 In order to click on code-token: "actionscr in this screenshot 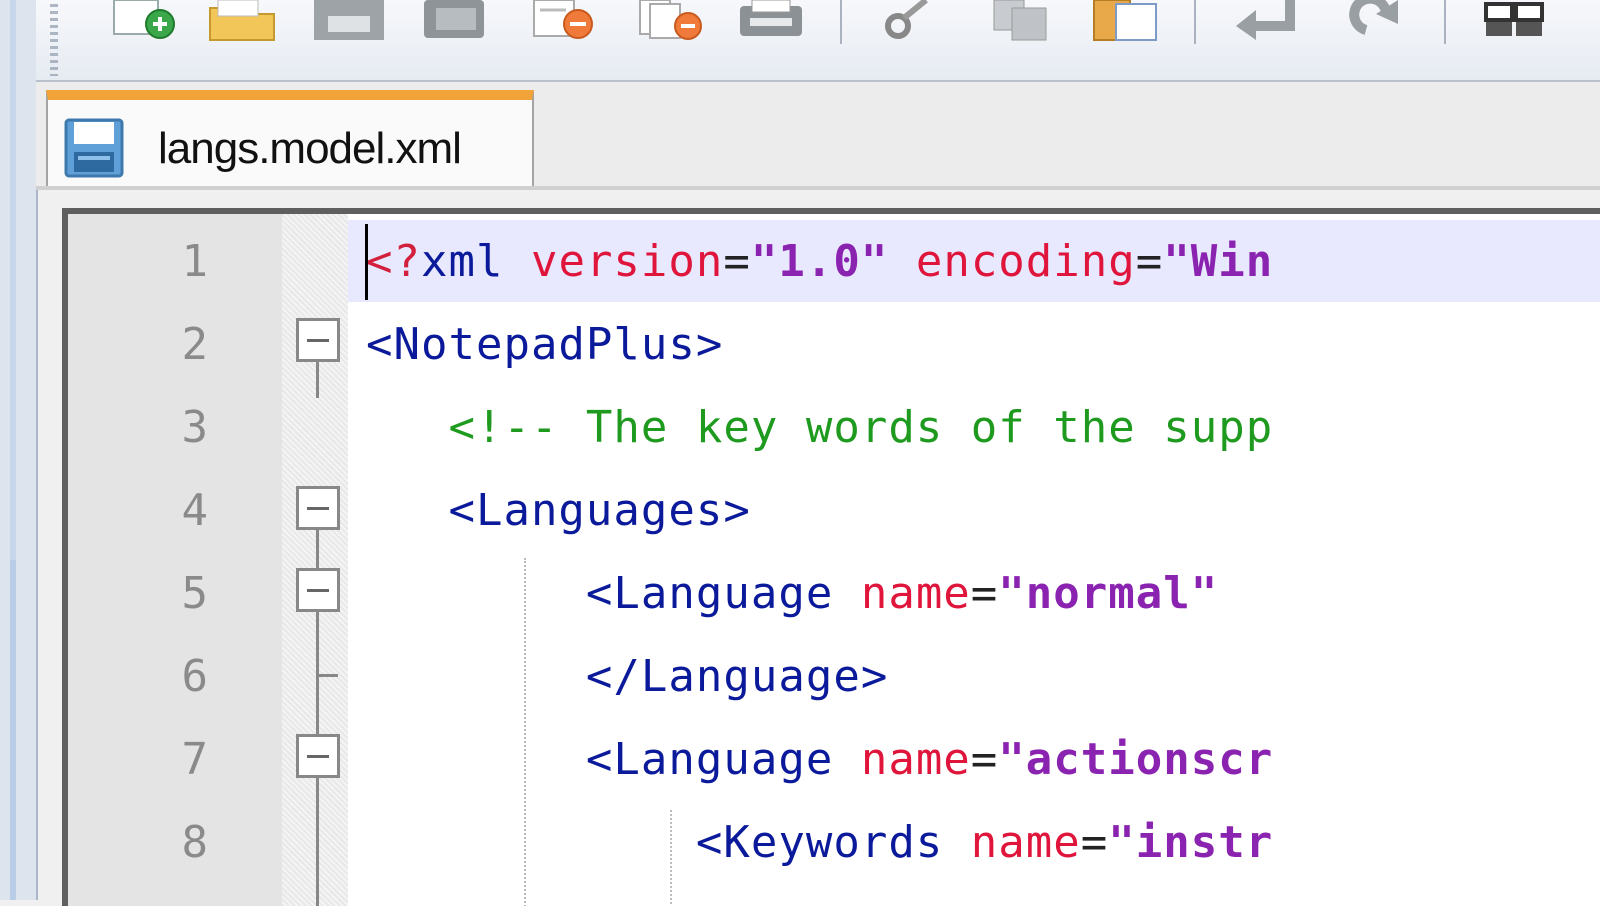, I will do `click(1136, 759)`.